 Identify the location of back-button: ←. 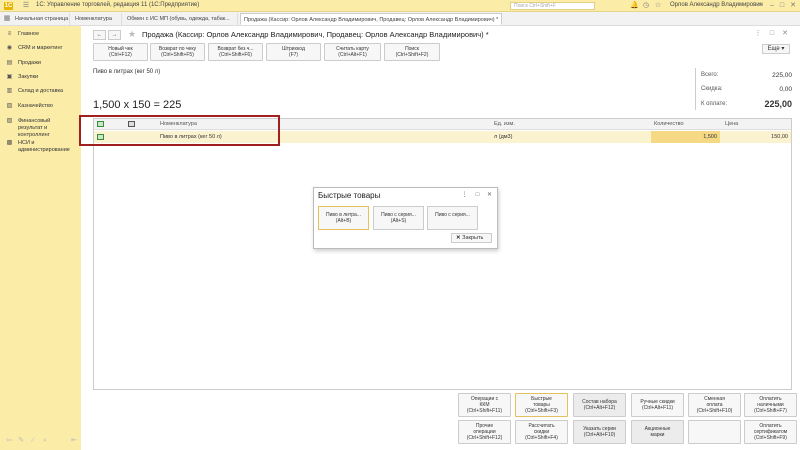
(99, 35).